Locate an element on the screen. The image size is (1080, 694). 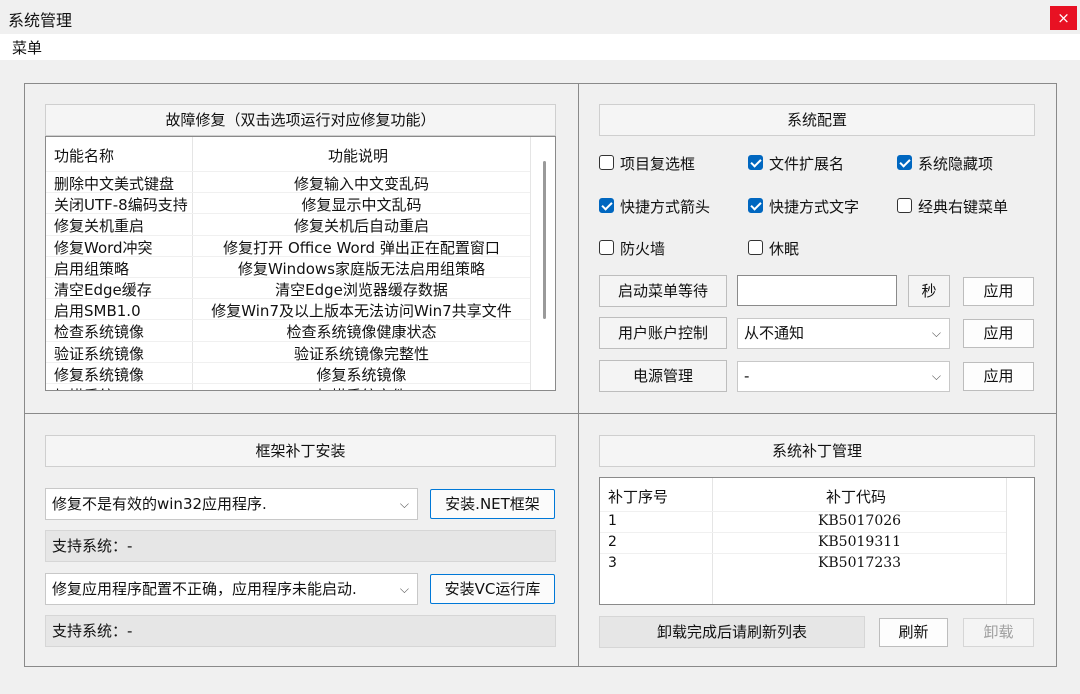
patch-row-code: KB5019311 is located at coordinates (859, 542).